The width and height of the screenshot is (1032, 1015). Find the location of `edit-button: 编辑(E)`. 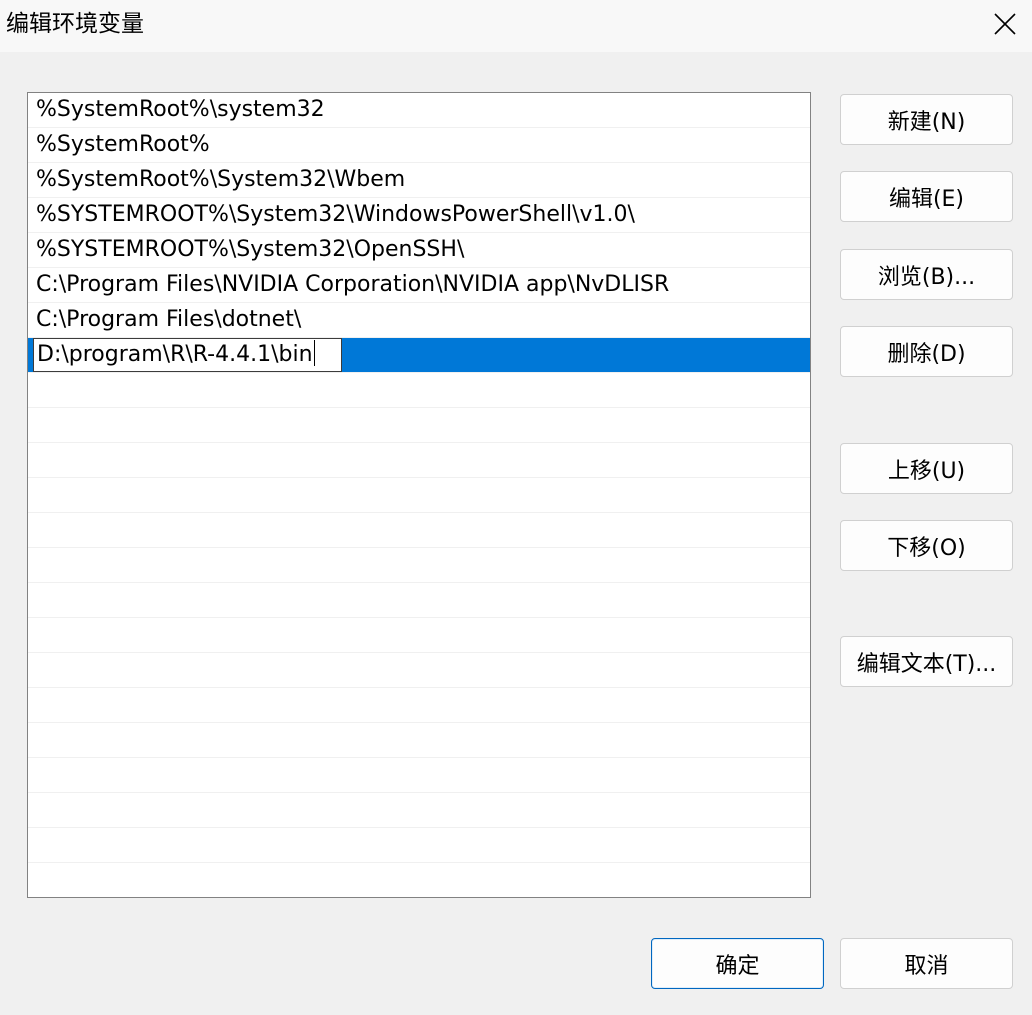

edit-button: 编辑(E) is located at coordinates (926, 196).